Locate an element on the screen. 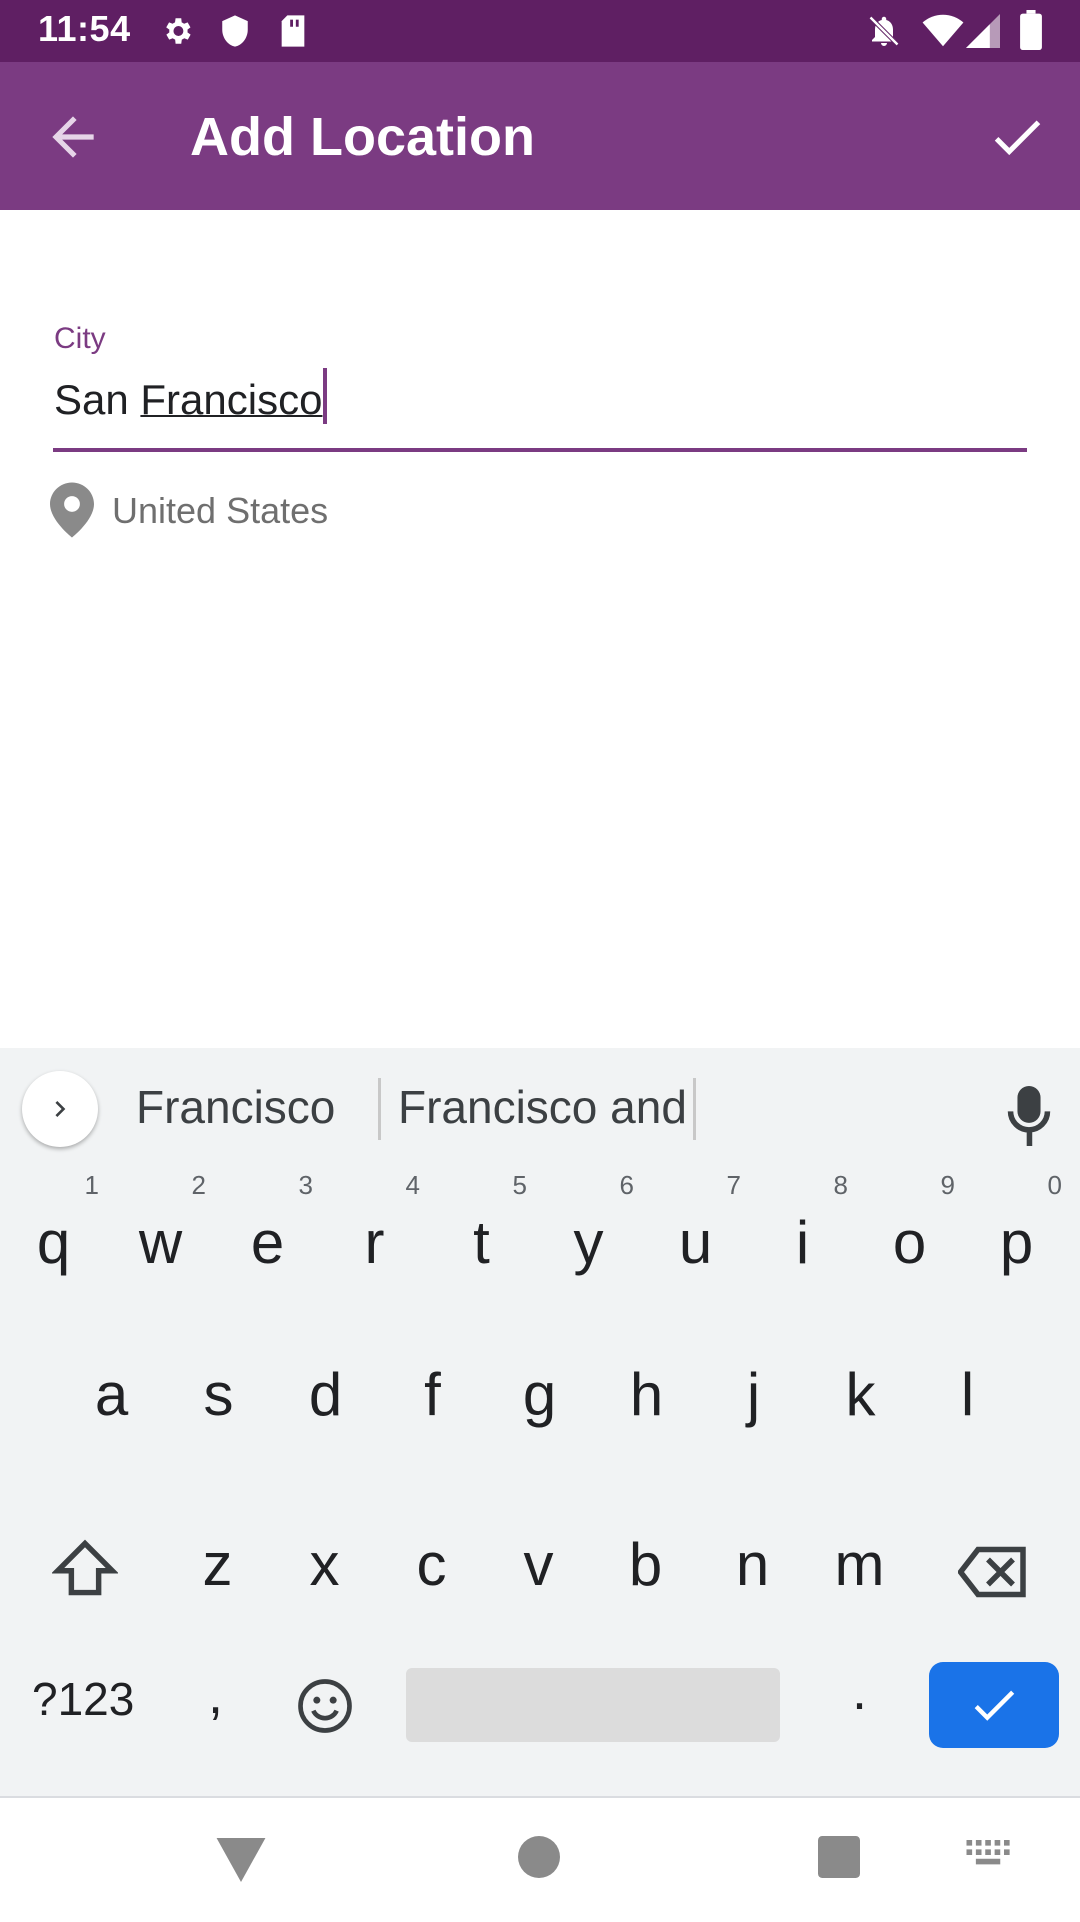 Image resolution: width=1080 pixels, height=1922 pixels. key-label: g is located at coordinates (539, 1394).